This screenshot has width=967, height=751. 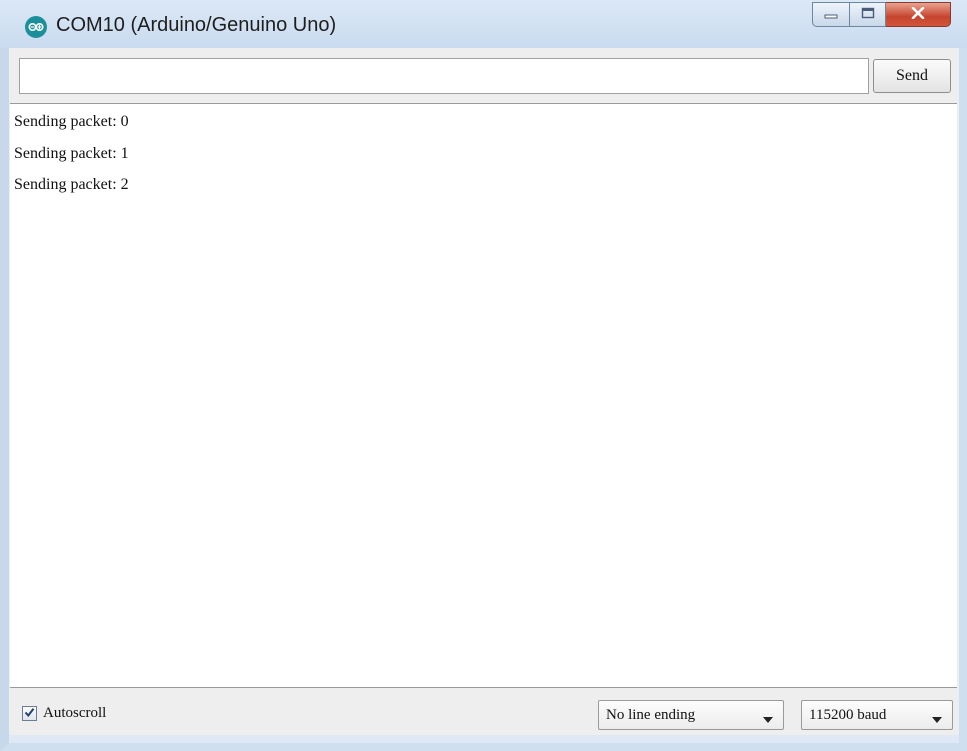 What do you see at coordinates (444, 76) in the screenshot?
I see `serial-input-field` at bounding box center [444, 76].